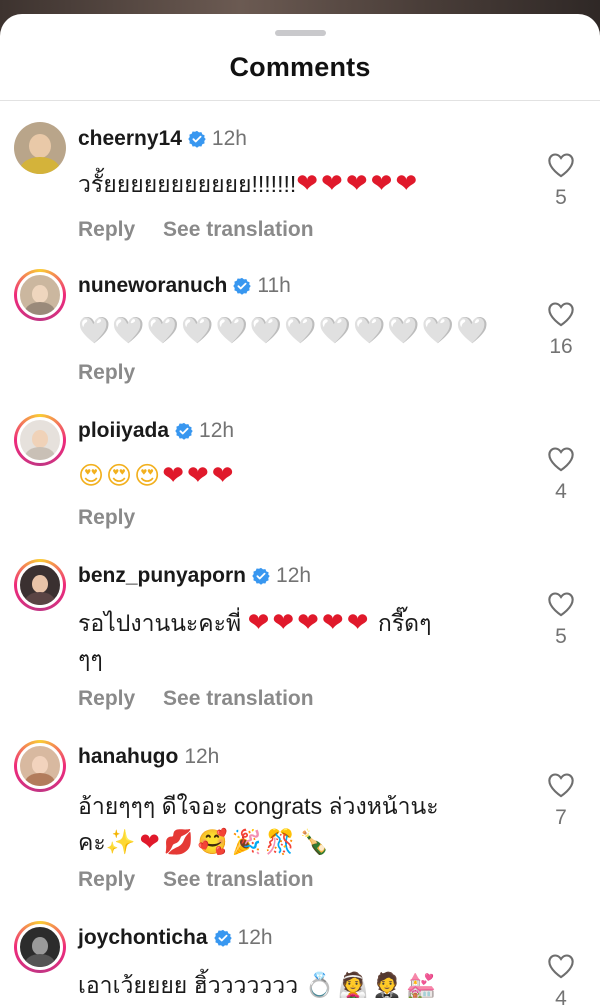  What do you see at coordinates (284, 331) in the screenshot?
I see `white-heart-emoji: 🤍🤍🤍🤍🤍🤍🤍🤍🤍🤍🤍🤍` at bounding box center [284, 331].